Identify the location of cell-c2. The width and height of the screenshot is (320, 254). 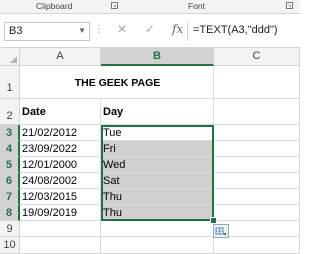
(257, 112).